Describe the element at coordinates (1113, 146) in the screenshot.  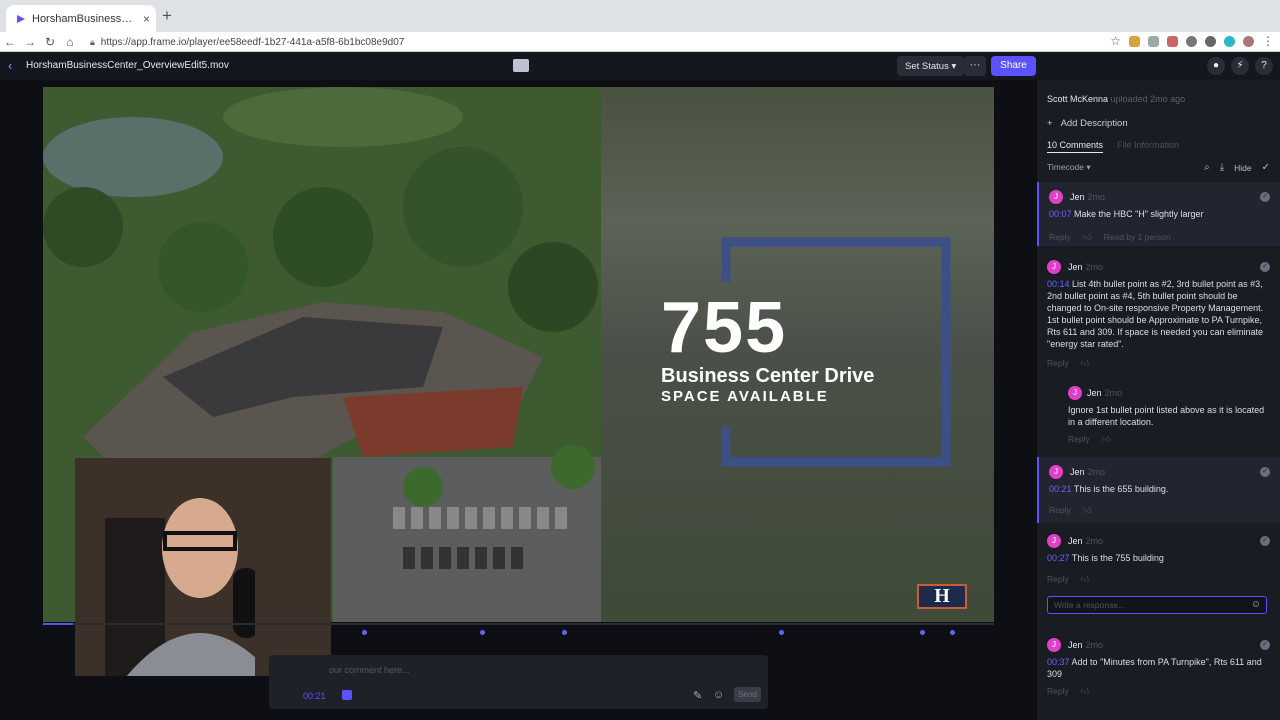
I see `panel-tabs: 10 Comments File Information` at that location.